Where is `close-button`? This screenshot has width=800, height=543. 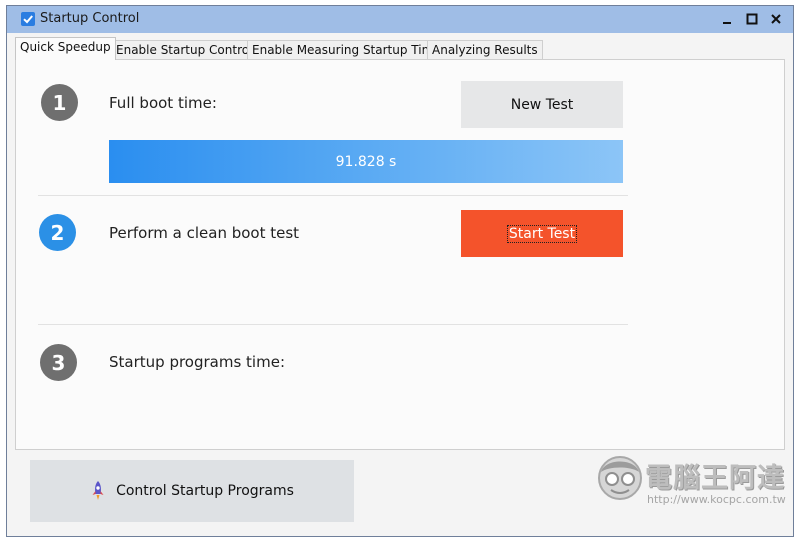
close-button is located at coordinates (776, 19).